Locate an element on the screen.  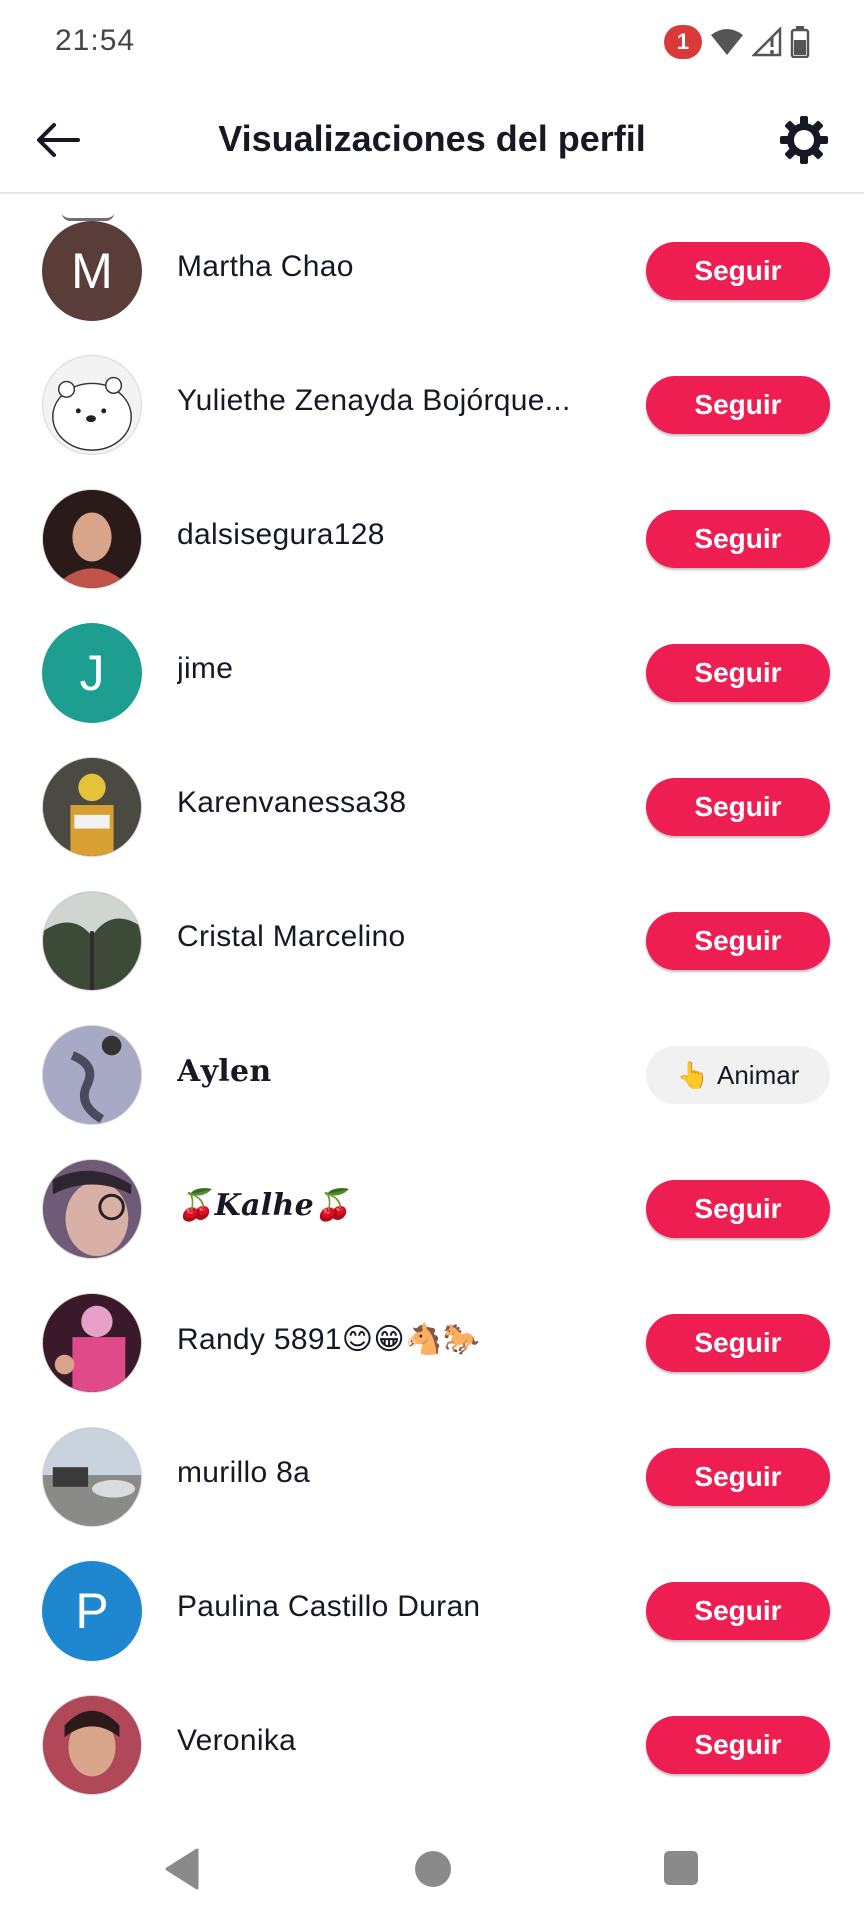
nav-back-icon is located at coordinates (181, 1869).